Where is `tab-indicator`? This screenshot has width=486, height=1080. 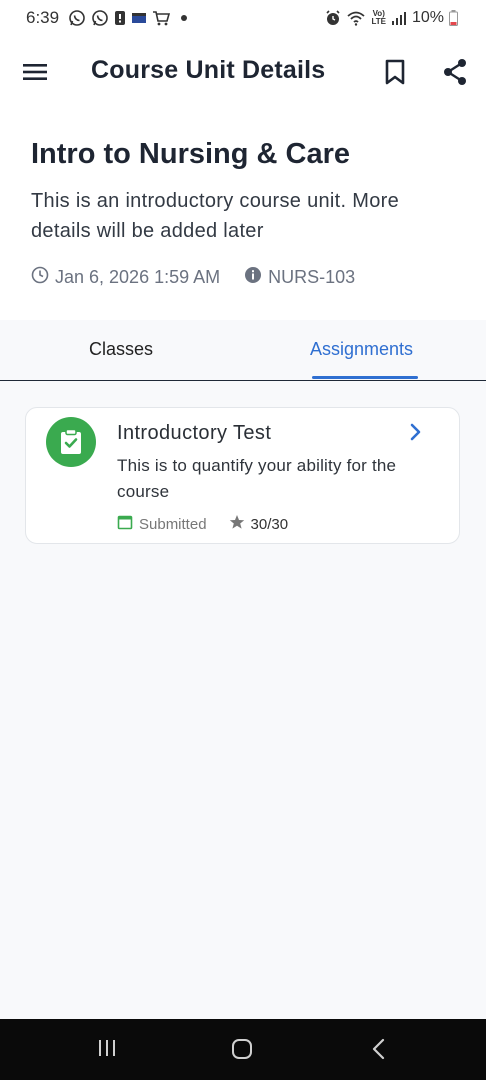 tab-indicator is located at coordinates (365, 377).